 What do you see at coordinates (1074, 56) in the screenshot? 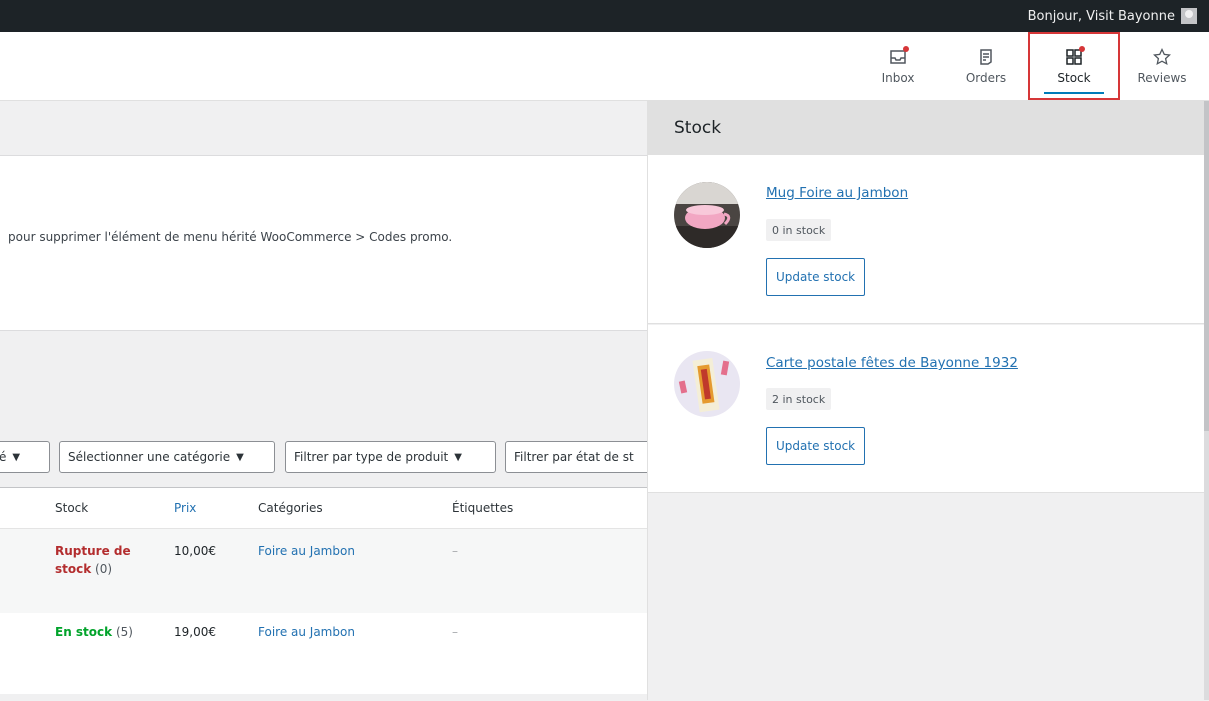
I see `stock-icon` at bounding box center [1074, 56].